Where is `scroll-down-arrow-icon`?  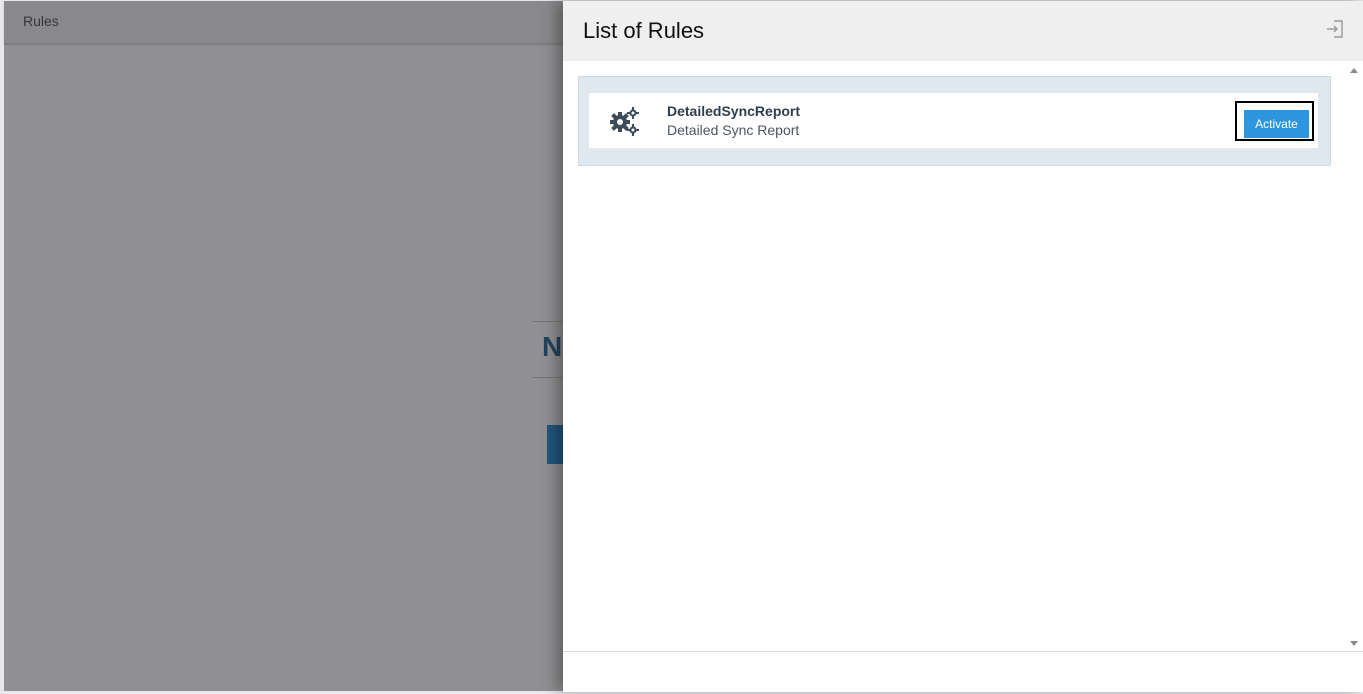
scroll-down-arrow-icon is located at coordinates (1354, 643).